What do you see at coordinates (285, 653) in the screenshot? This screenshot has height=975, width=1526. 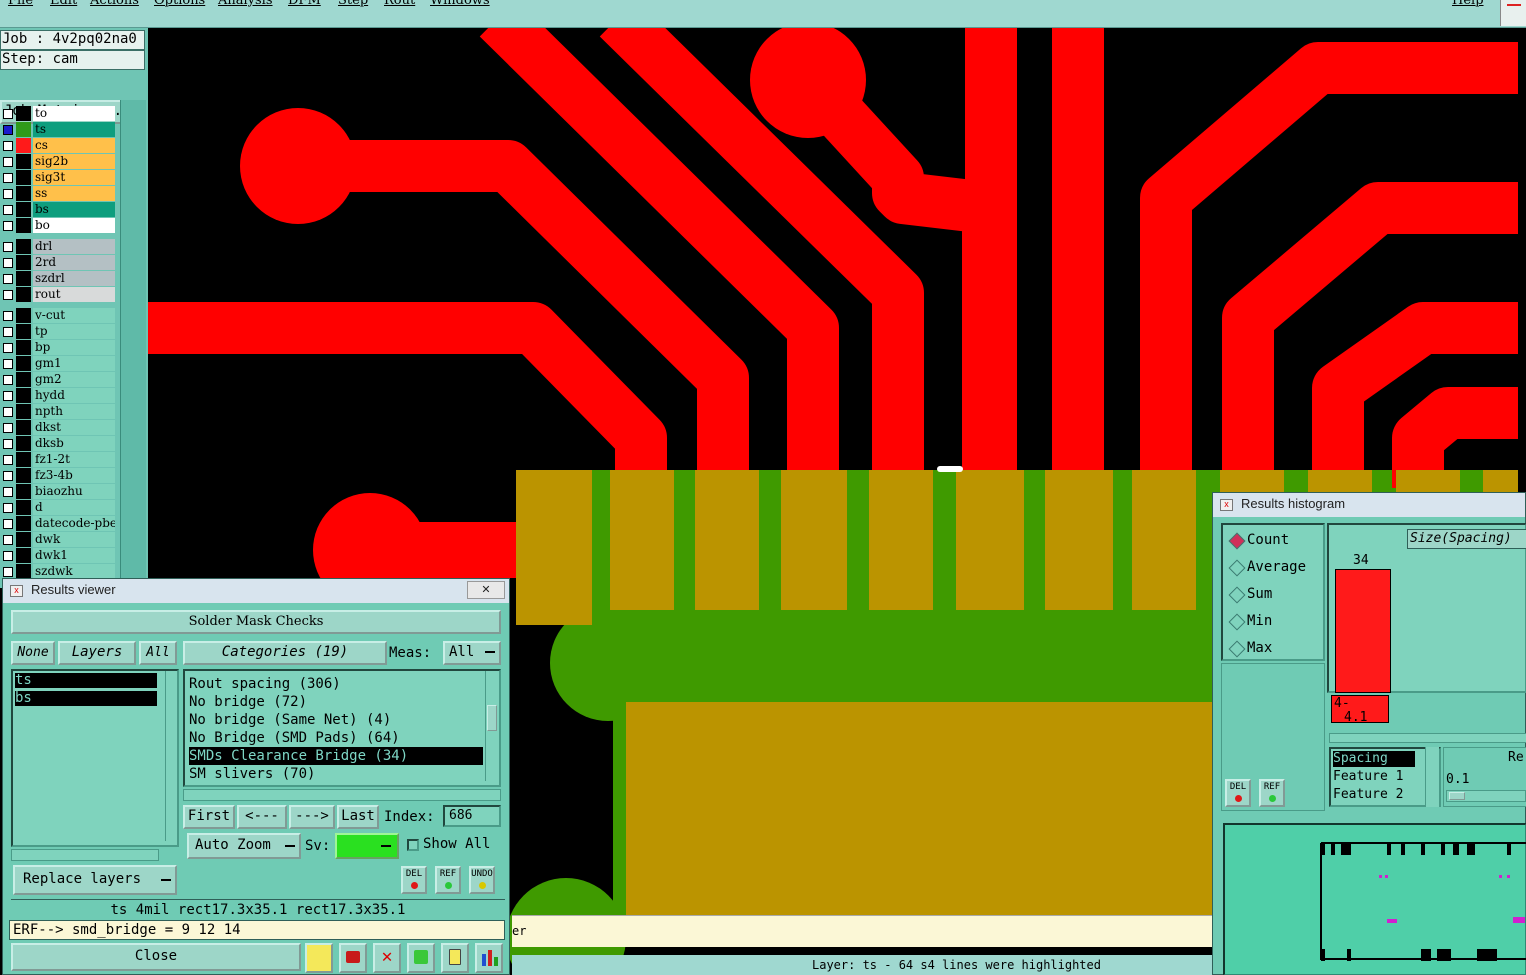 I see `categories-button: Categories (19)` at bounding box center [285, 653].